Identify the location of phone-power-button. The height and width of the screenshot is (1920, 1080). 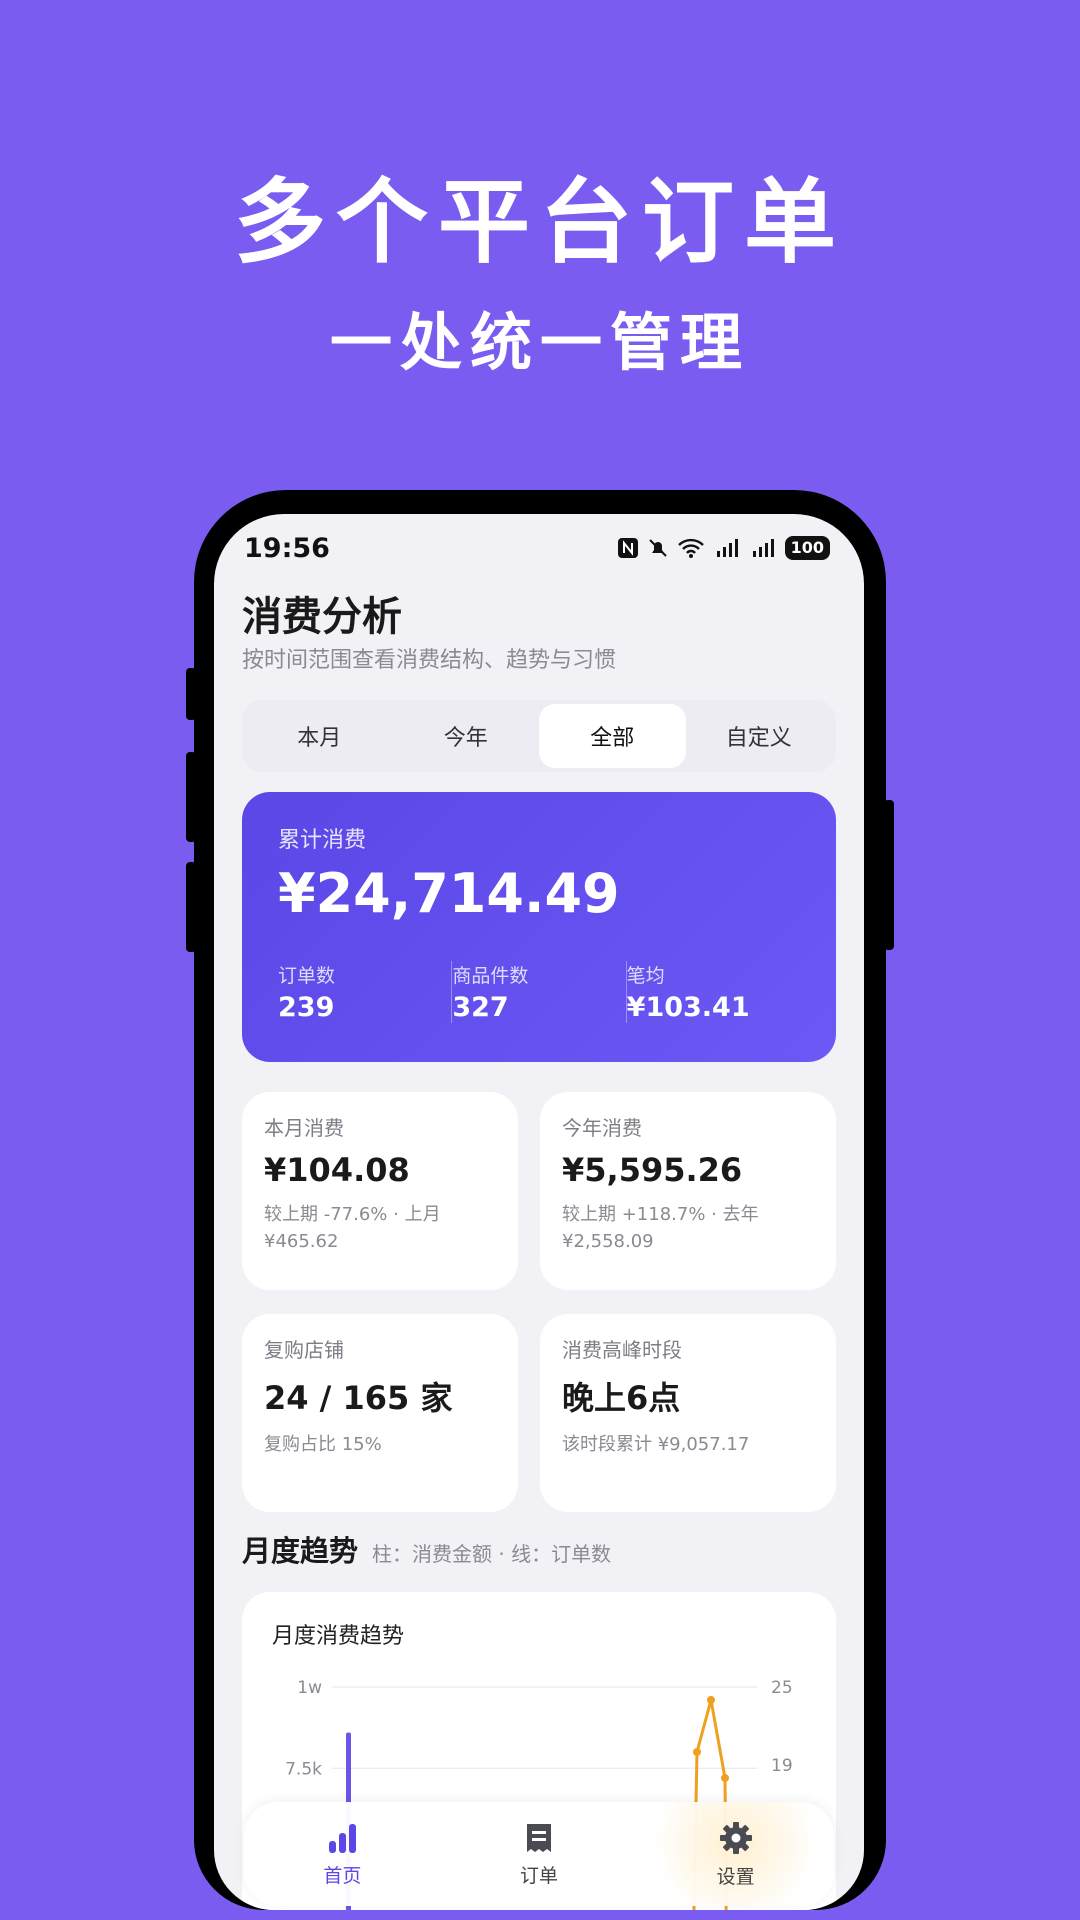
(889, 875).